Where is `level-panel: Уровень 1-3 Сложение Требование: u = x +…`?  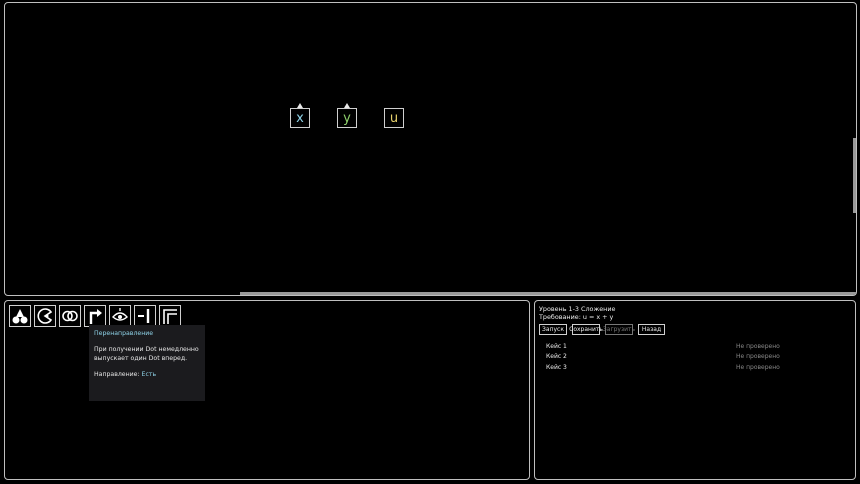 level-panel: Уровень 1-3 Сложение Требование: u = x +… is located at coordinates (695, 390).